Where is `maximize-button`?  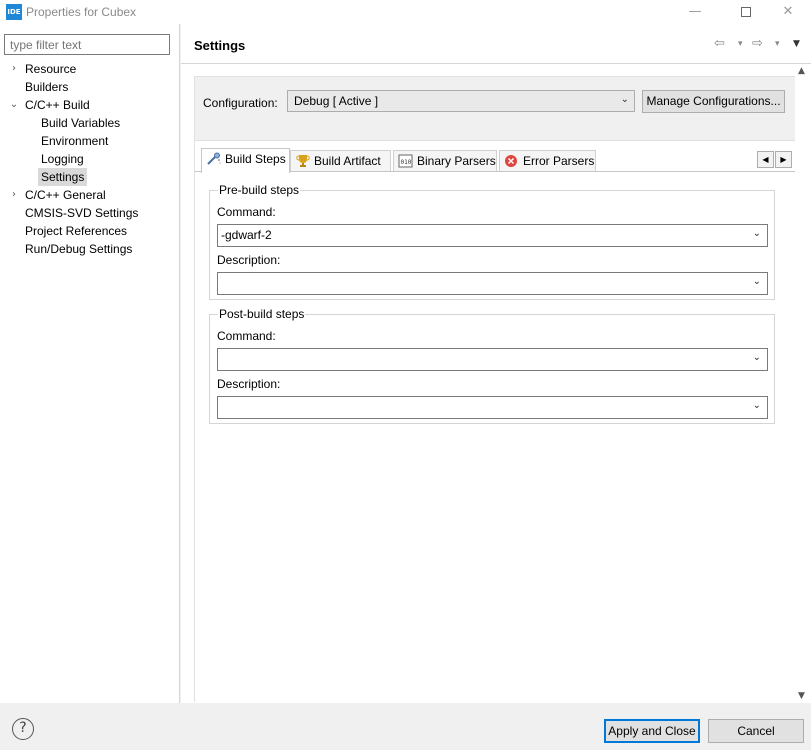 maximize-button is located at coordinates (746, 12).